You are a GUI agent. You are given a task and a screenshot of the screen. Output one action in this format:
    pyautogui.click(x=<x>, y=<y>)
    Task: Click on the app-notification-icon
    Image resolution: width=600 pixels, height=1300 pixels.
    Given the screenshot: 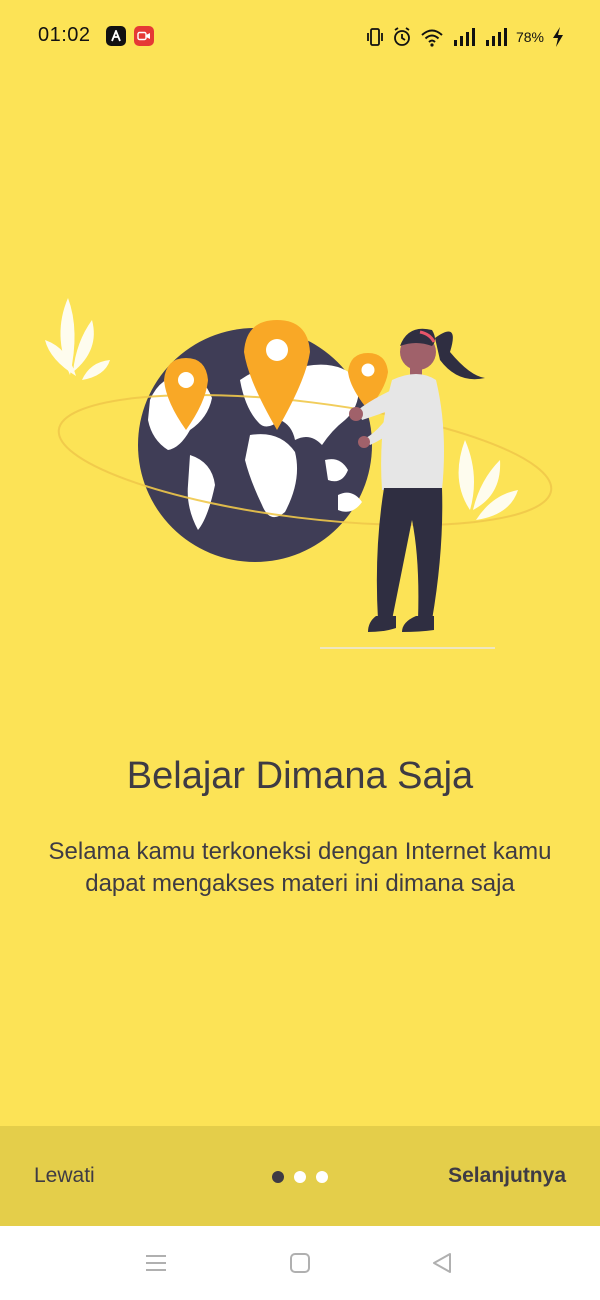 What is the action you would take?
    pyautogui.click(x=116, y=36)
    